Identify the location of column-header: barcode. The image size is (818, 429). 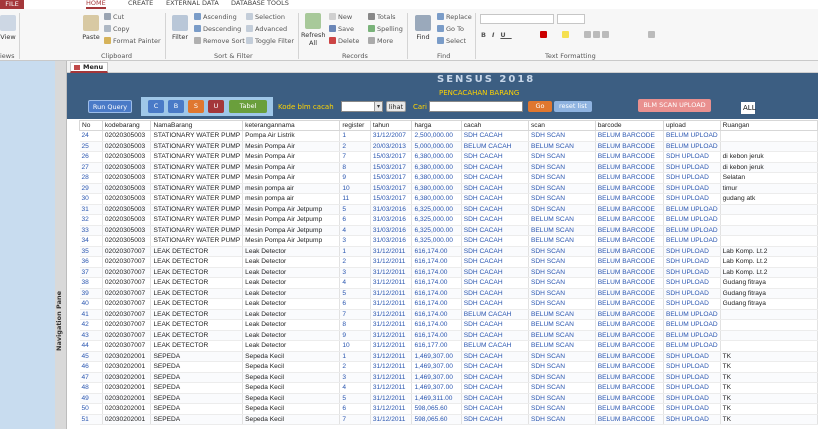
(629, 125).